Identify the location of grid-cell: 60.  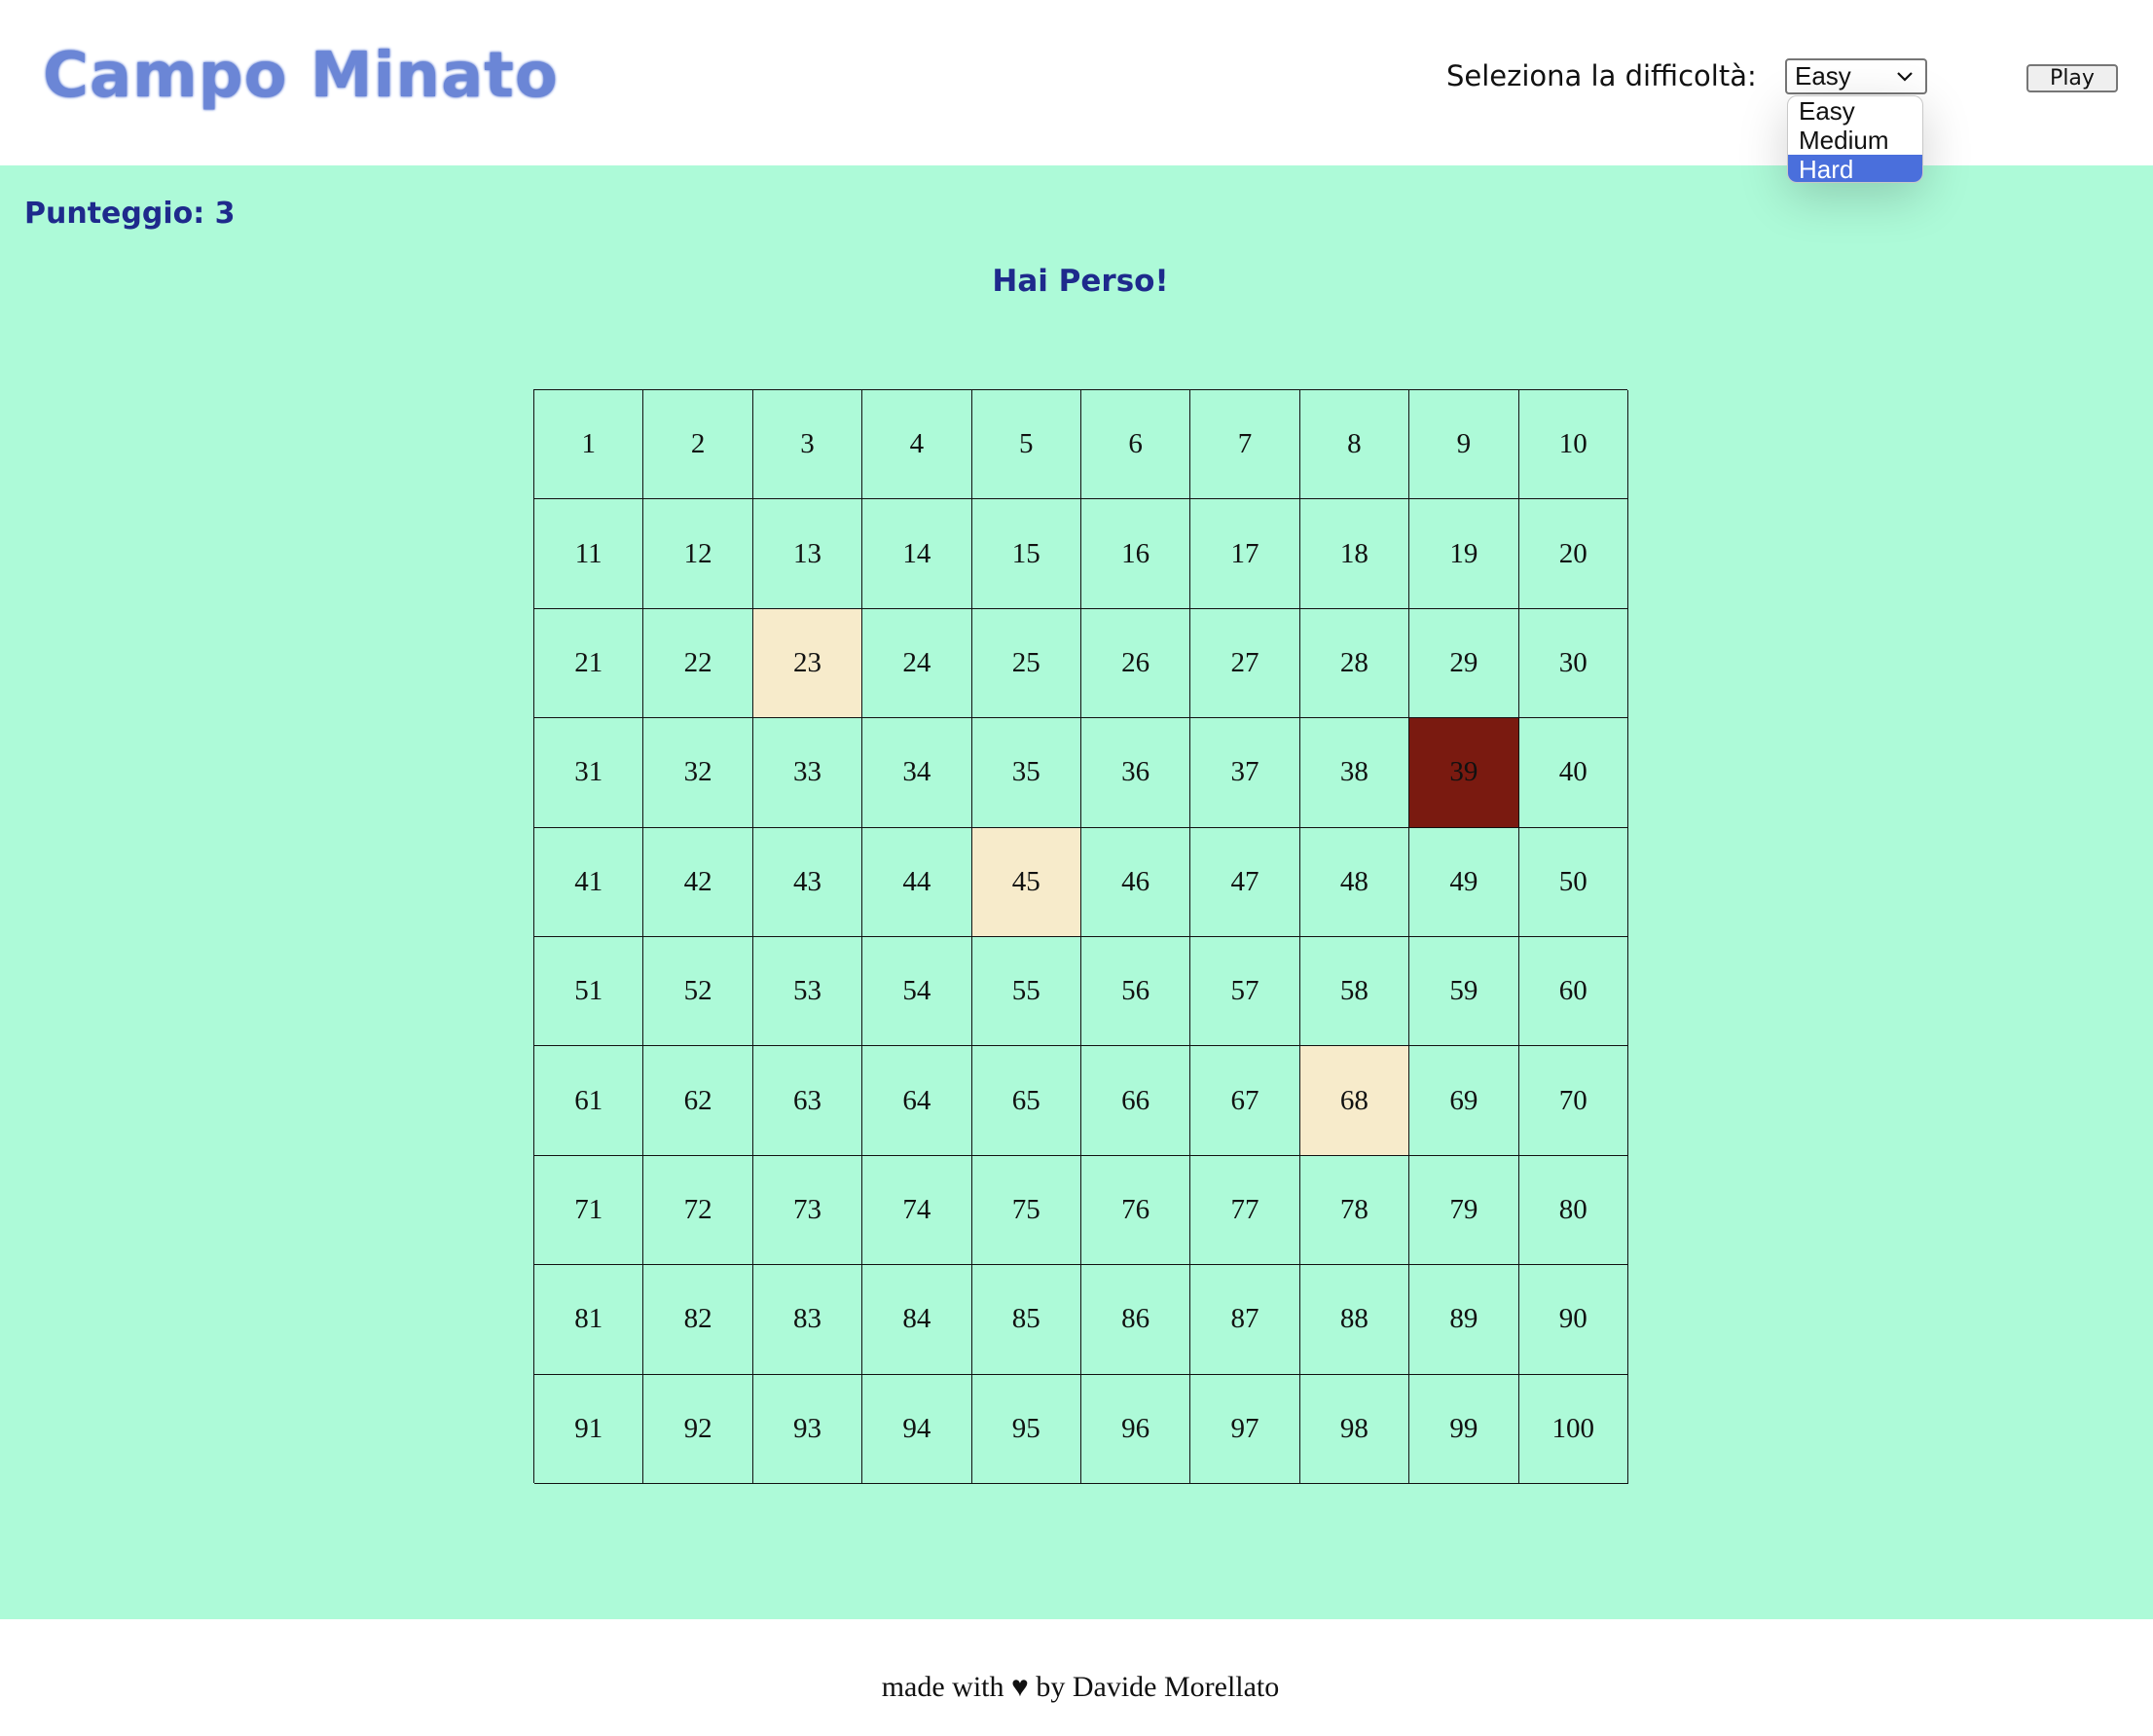
(1573, 992).